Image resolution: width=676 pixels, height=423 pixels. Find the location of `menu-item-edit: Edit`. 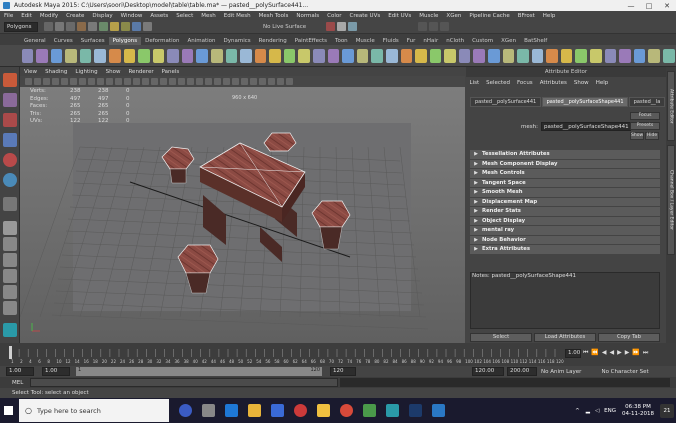

menu-item-edit: Edit is located at coordinates (26, 16).